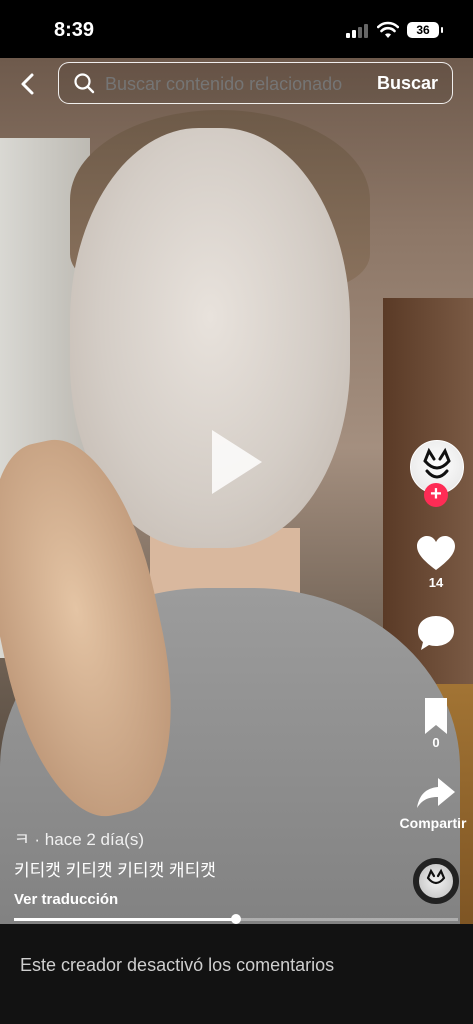 The width and height of the screenshot is (473, 1024). I want to click on save-count: 0, so click(436, 742).